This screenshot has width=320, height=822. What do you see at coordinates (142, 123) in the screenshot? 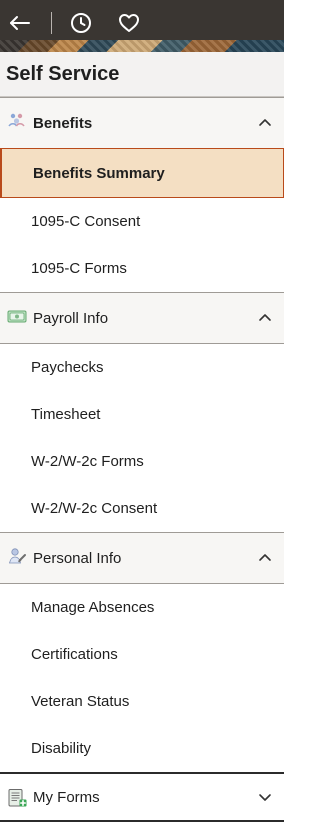
I see `section-benefits-header: Benefits` at bounding box center [142, 123].